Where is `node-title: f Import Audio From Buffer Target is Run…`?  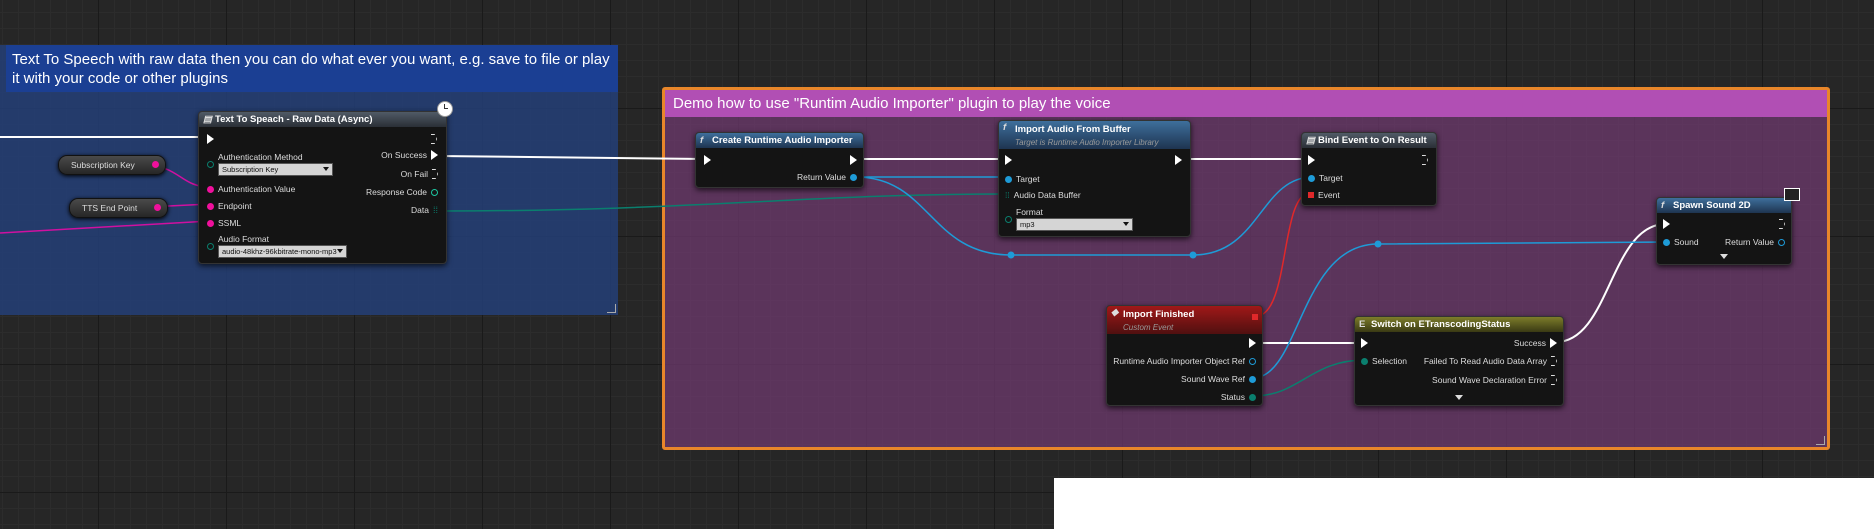
node-title: f Import Audio From Buffer Target is Run… is located at coordinates (1094, 135).